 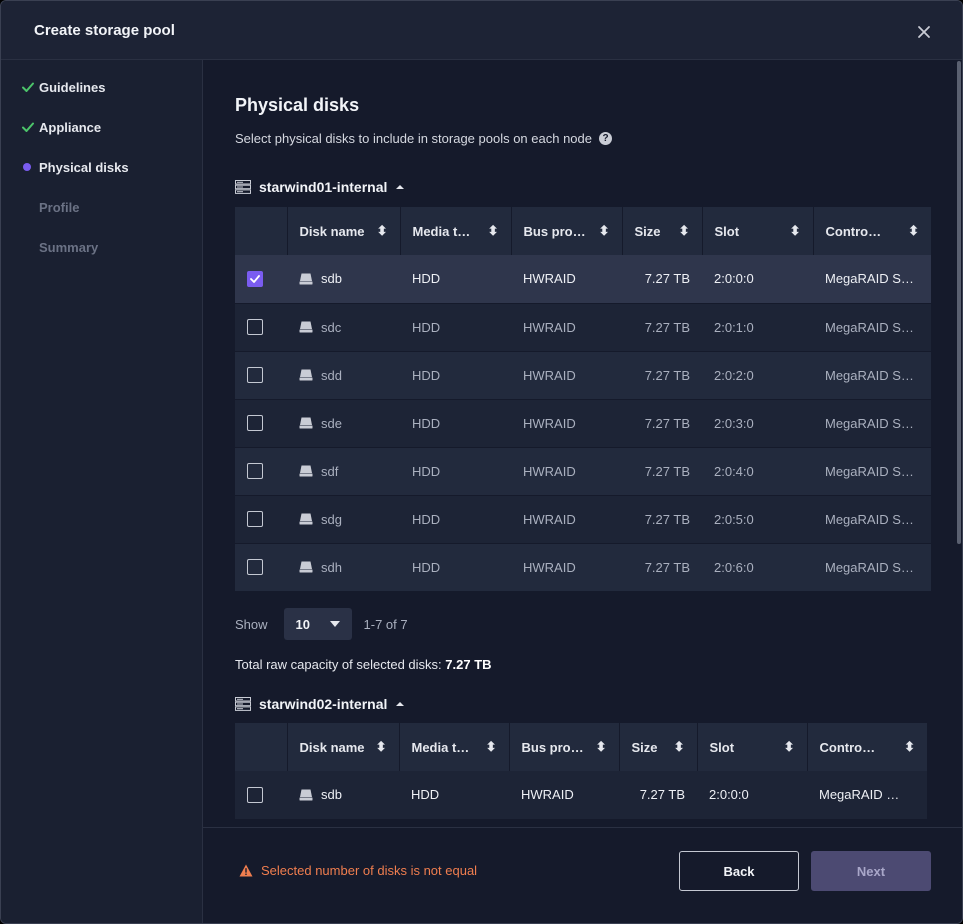 I want to click on warning-message: Selected number of disks is not equal, so click(x=358, y=870).